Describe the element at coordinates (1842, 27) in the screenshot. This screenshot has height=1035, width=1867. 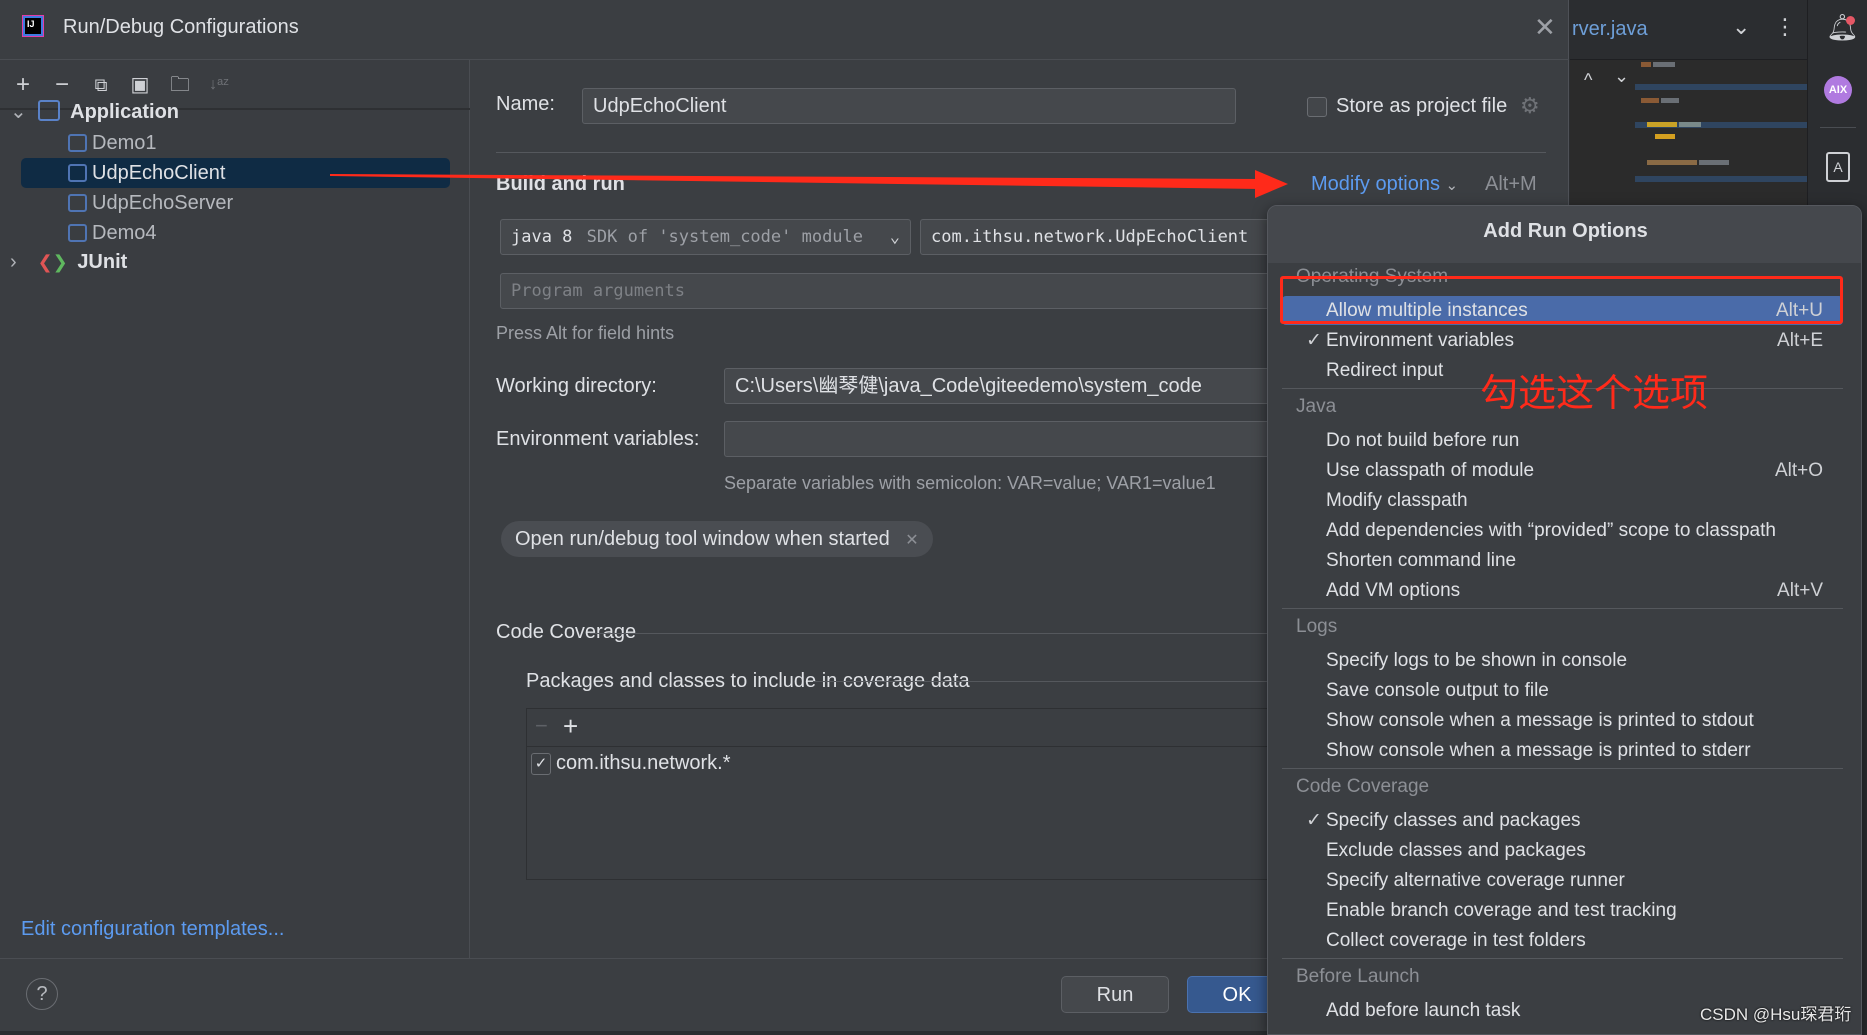
I see `notifications-bell-icon: 🔔︎` at that location.